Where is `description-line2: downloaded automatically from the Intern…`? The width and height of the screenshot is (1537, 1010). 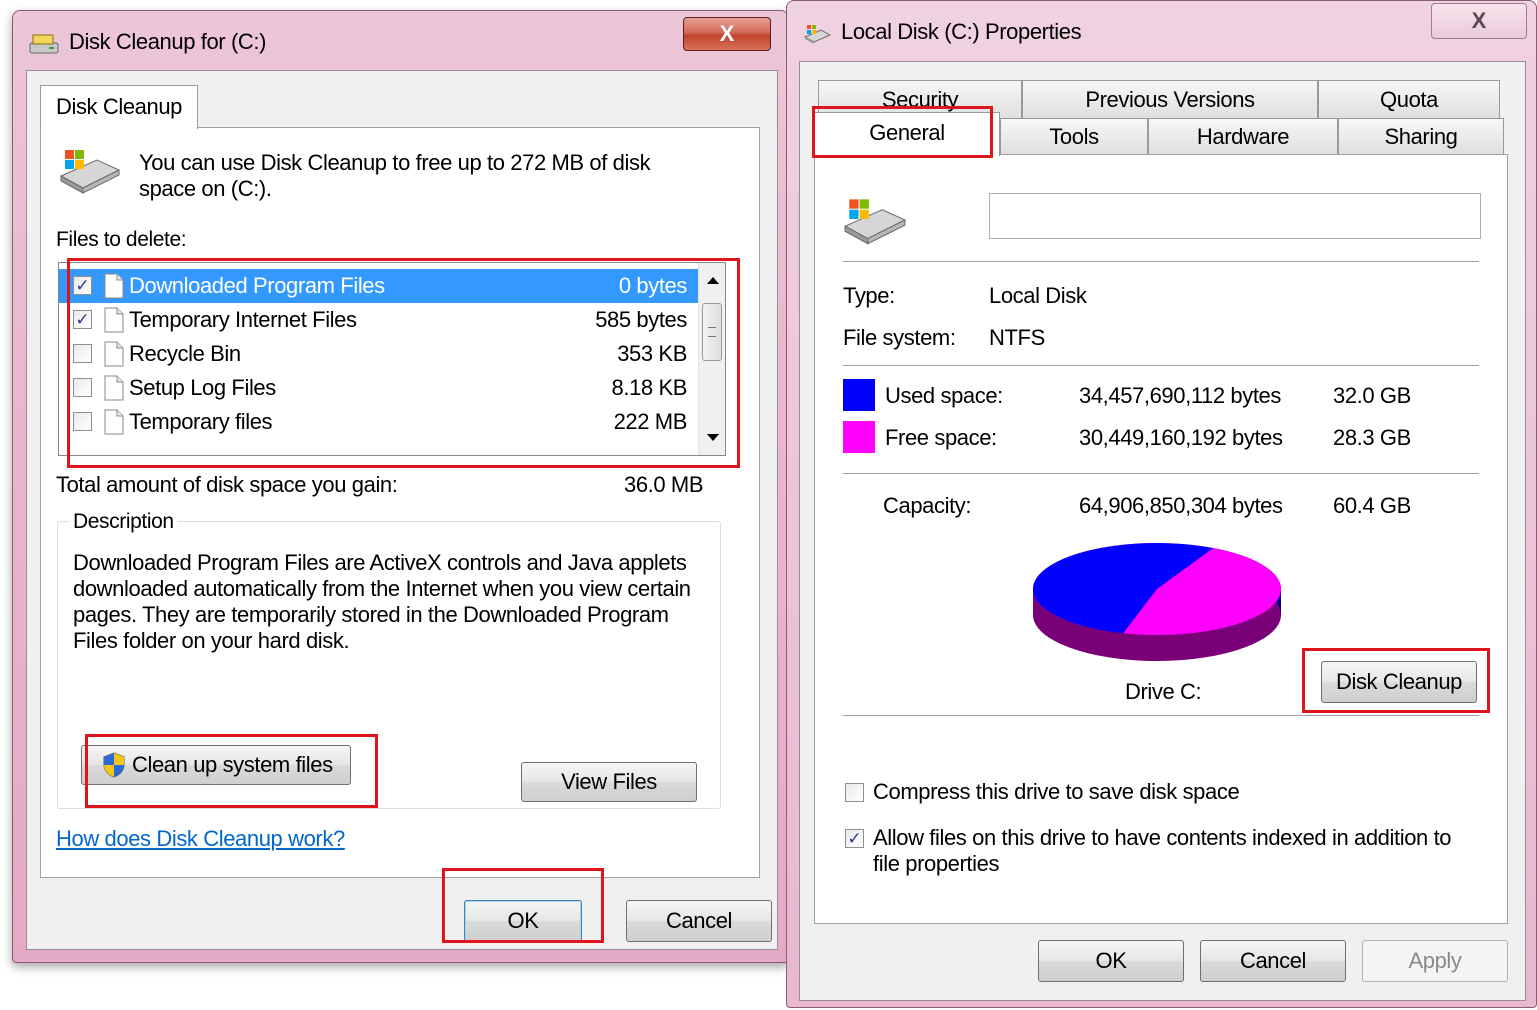
description-line2: downloaded automatically from the Intern… is located at coordinates (382, 588).